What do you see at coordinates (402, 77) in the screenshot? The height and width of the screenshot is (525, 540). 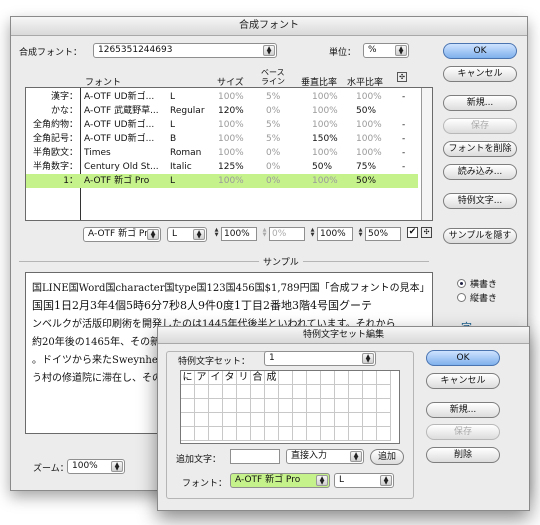 I see `grid-options-icon: ✣` at bounding box center [402, 77].